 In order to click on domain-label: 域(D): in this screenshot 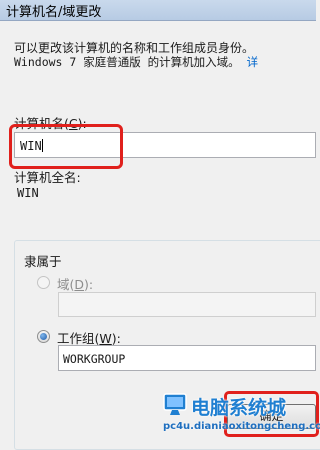, I will do `click(75, 284)`.